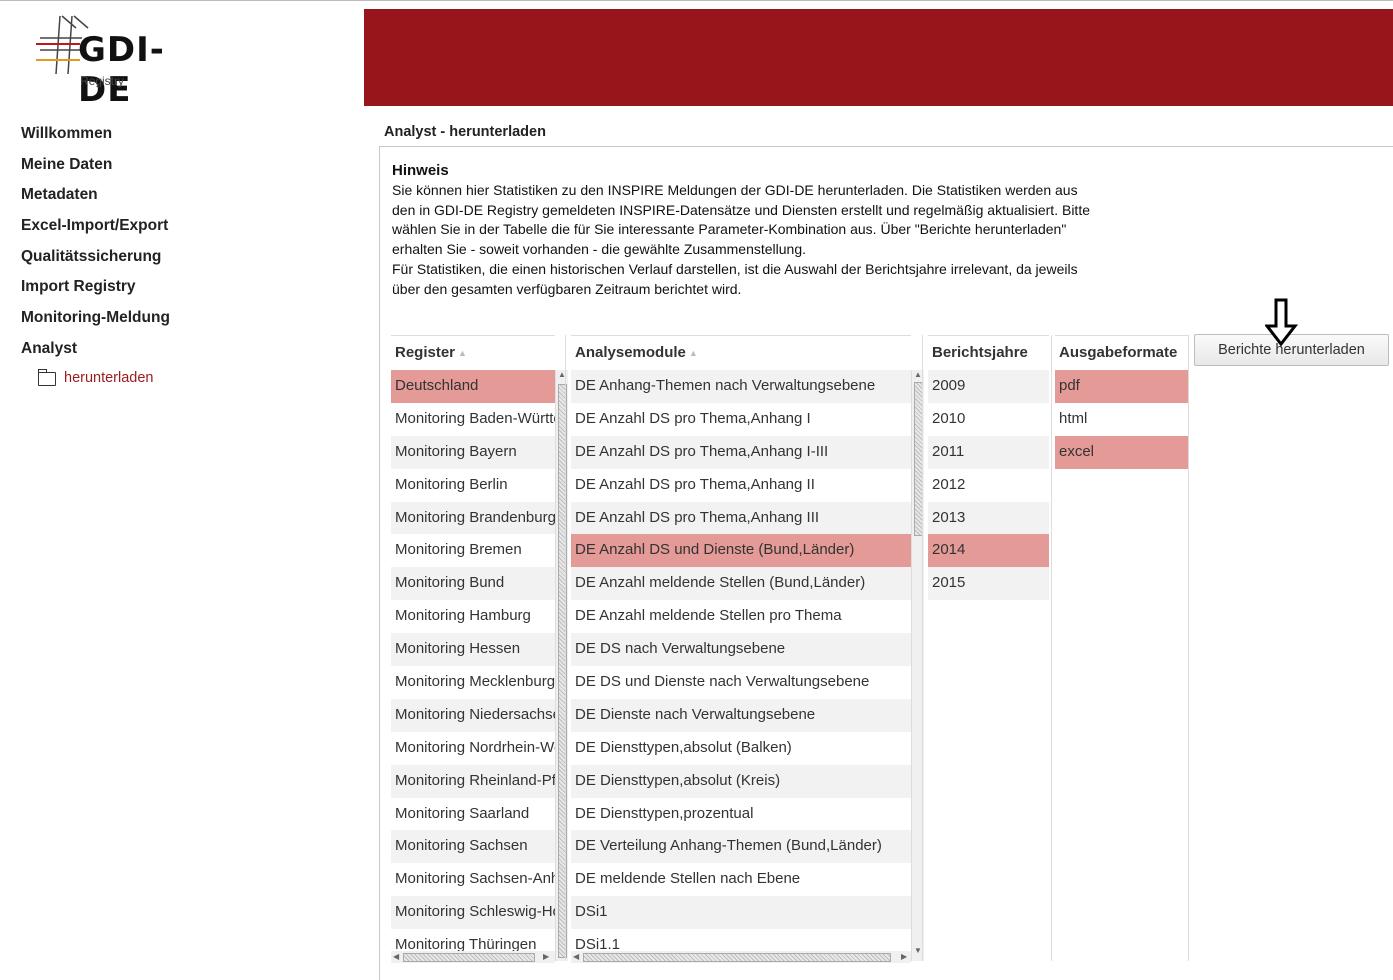 The width and height of the screenshot is (1393, 980). Describe the element at coordinates (186, 229) in the screenshot. I see `sidebar-item-excel-import-export: Excel-Import/Export` at that location.